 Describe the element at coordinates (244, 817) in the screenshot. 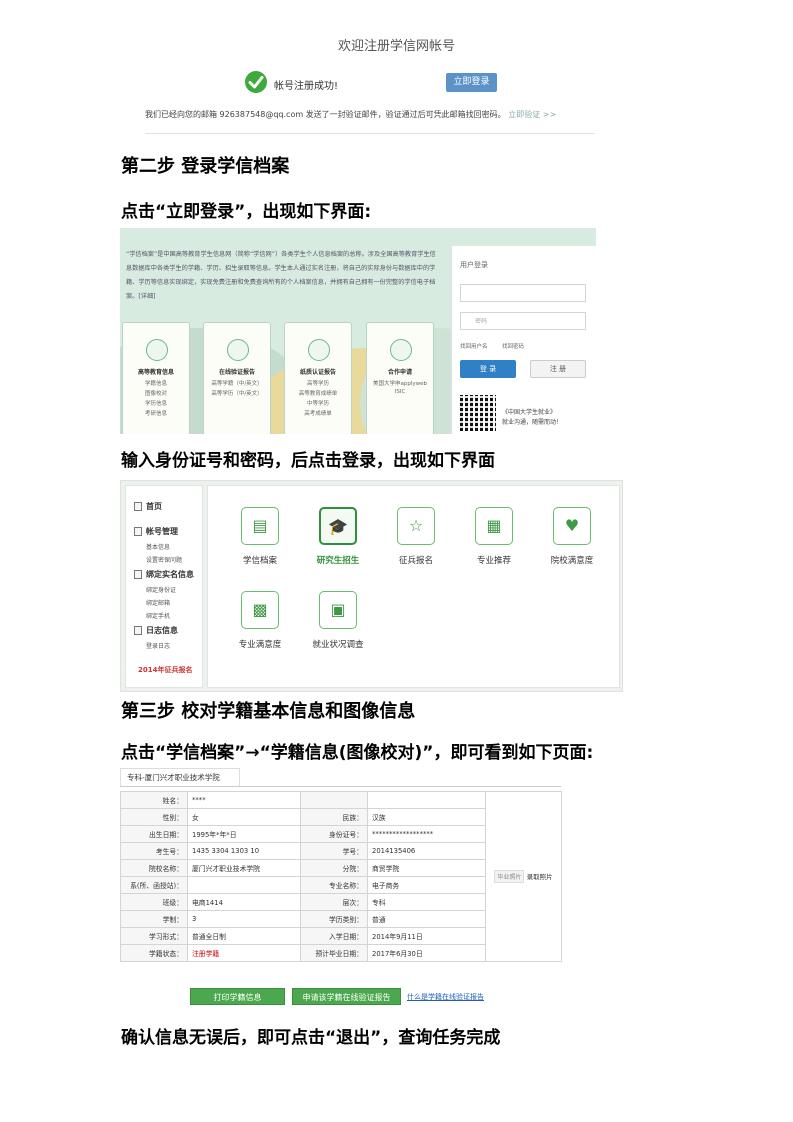

I see `field-value: 女` at that location.